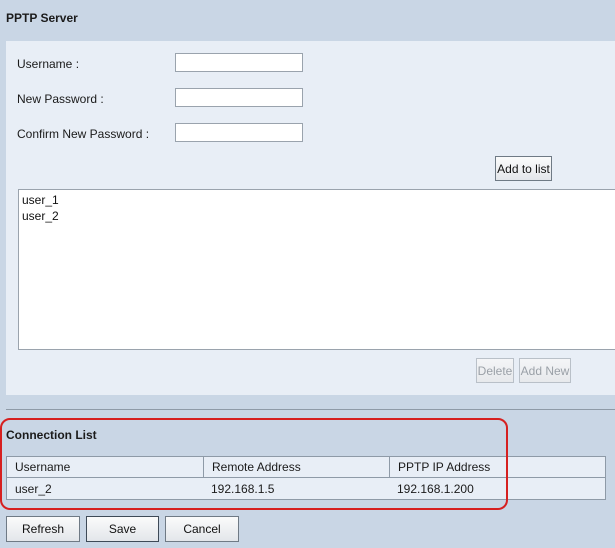  I want to click on add-new-button: Add New, so click(545, 370).